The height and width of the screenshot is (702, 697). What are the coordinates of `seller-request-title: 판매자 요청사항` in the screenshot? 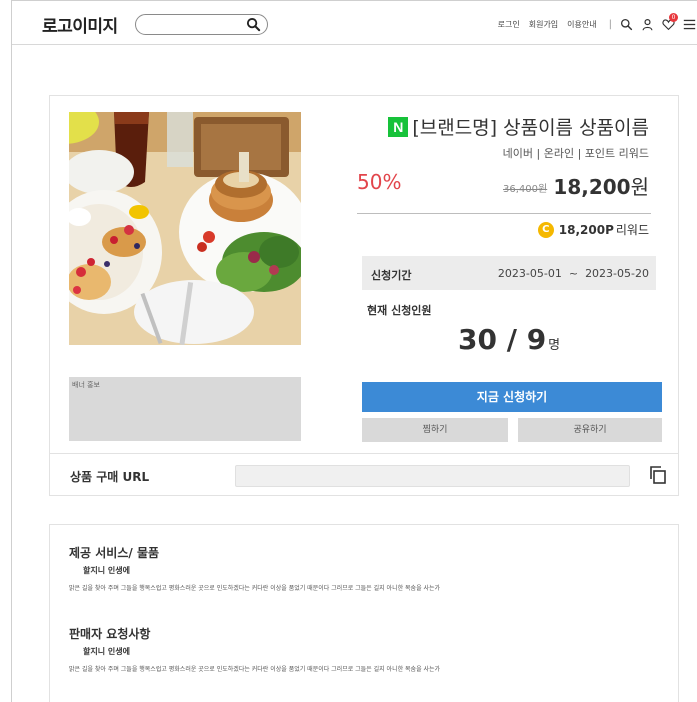 It's located at (110, 634).